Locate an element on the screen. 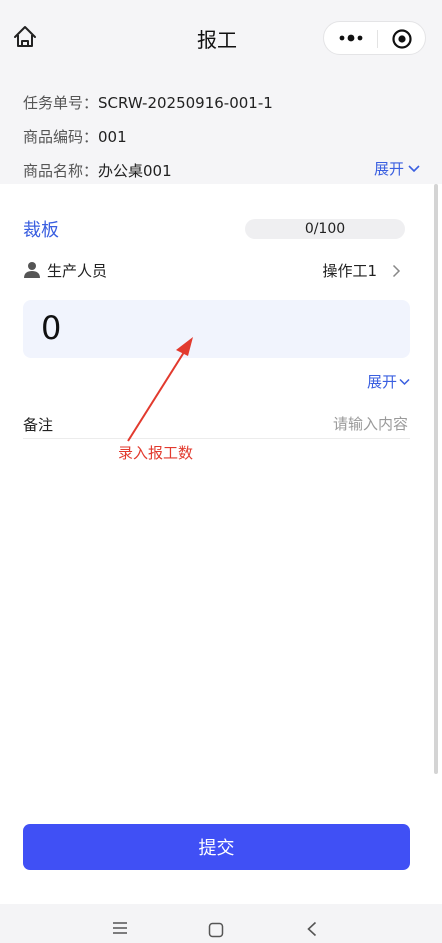 The width and height of the screenshot is (442, 943). square-home-icon is located at coordinates (216, 930).